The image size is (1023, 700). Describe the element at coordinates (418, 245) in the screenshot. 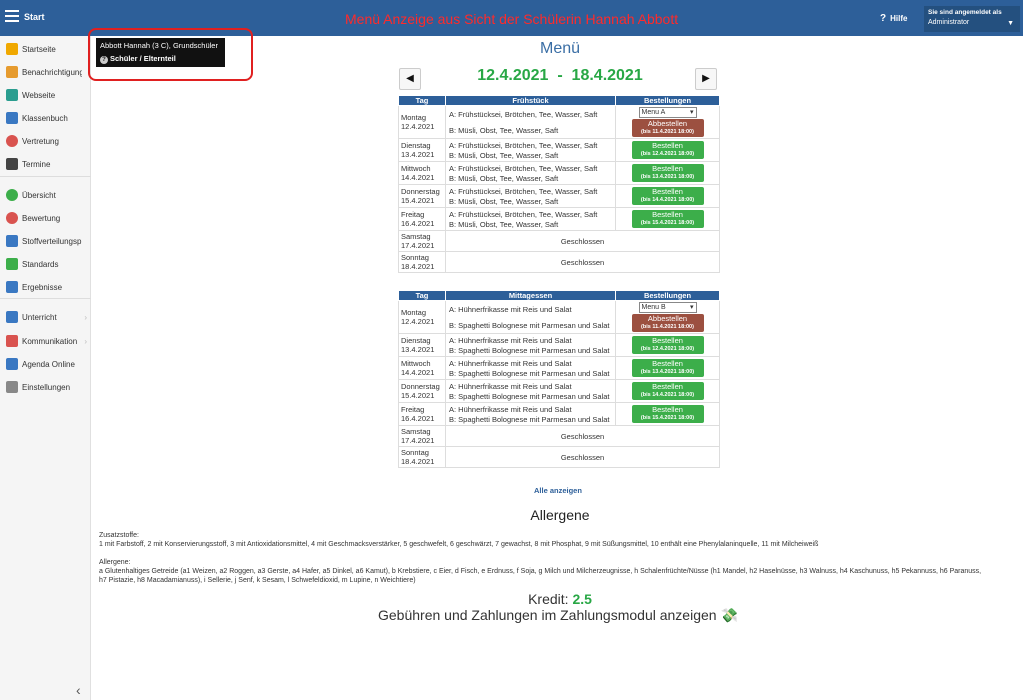

I see `day-date: 17.4.2021` at that location.